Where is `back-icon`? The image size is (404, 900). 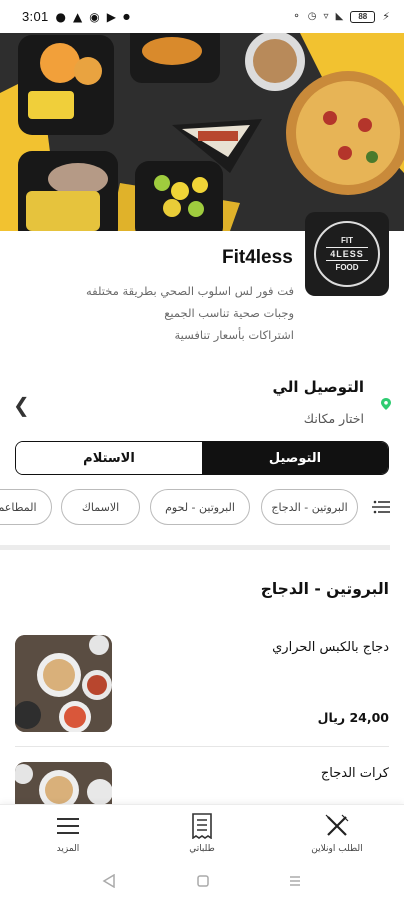
back-icon is located at coordinates (109, 881).